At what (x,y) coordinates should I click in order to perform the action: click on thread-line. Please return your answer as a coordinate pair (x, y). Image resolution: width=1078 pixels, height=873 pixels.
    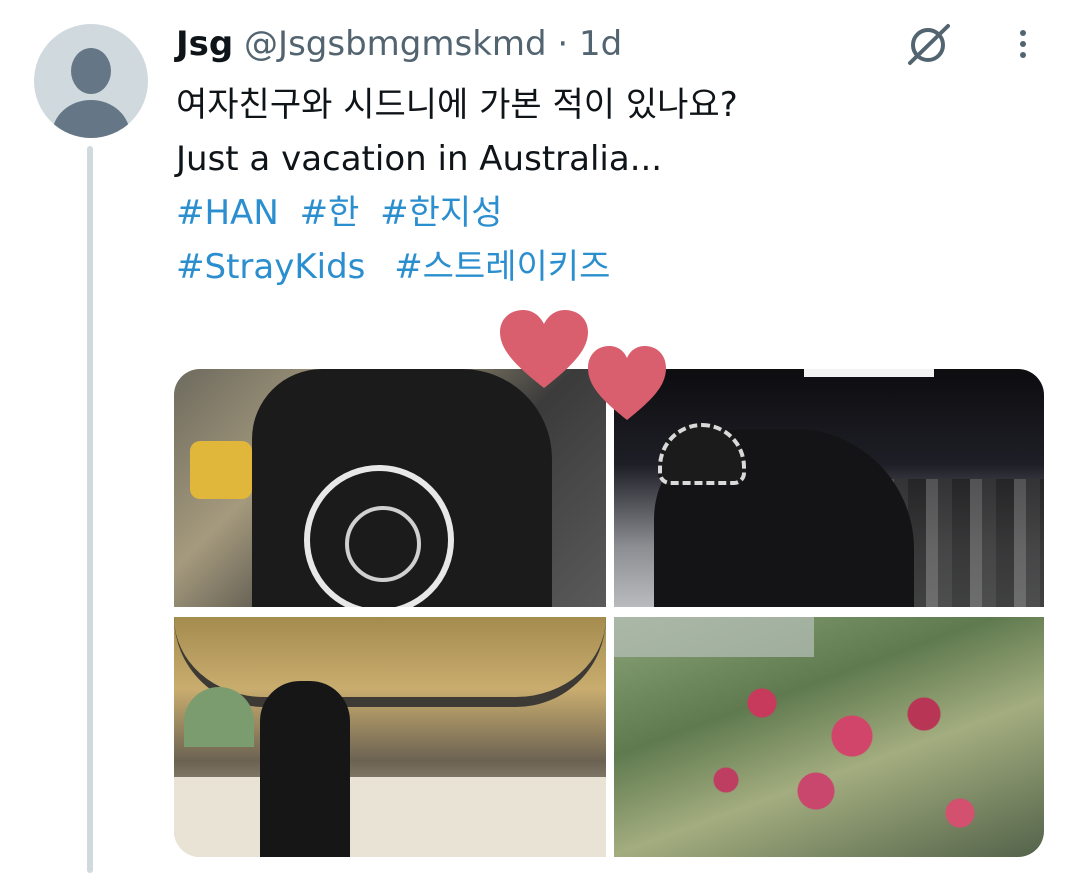
    Looking at the image, I should click on (90, 509).